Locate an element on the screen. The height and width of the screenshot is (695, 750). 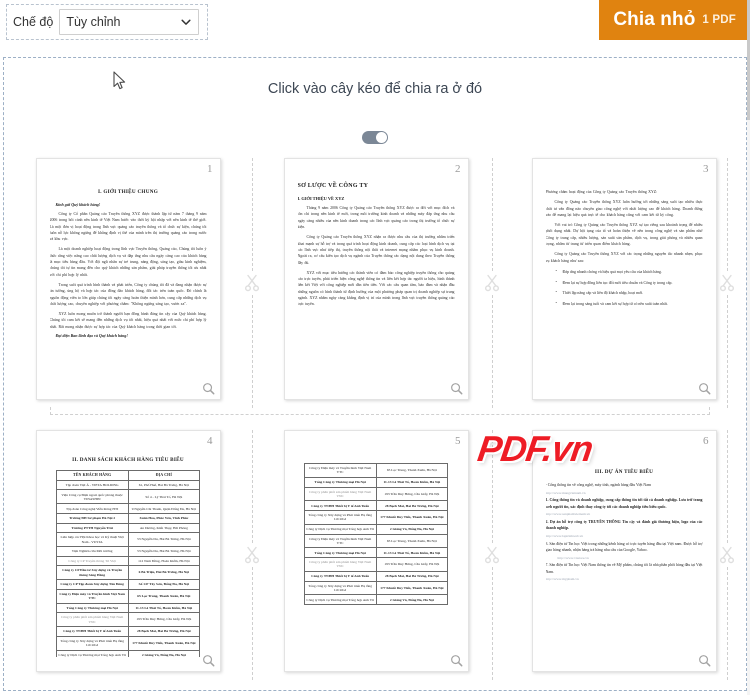
toggle-knob is located at coordinates (381, 137).